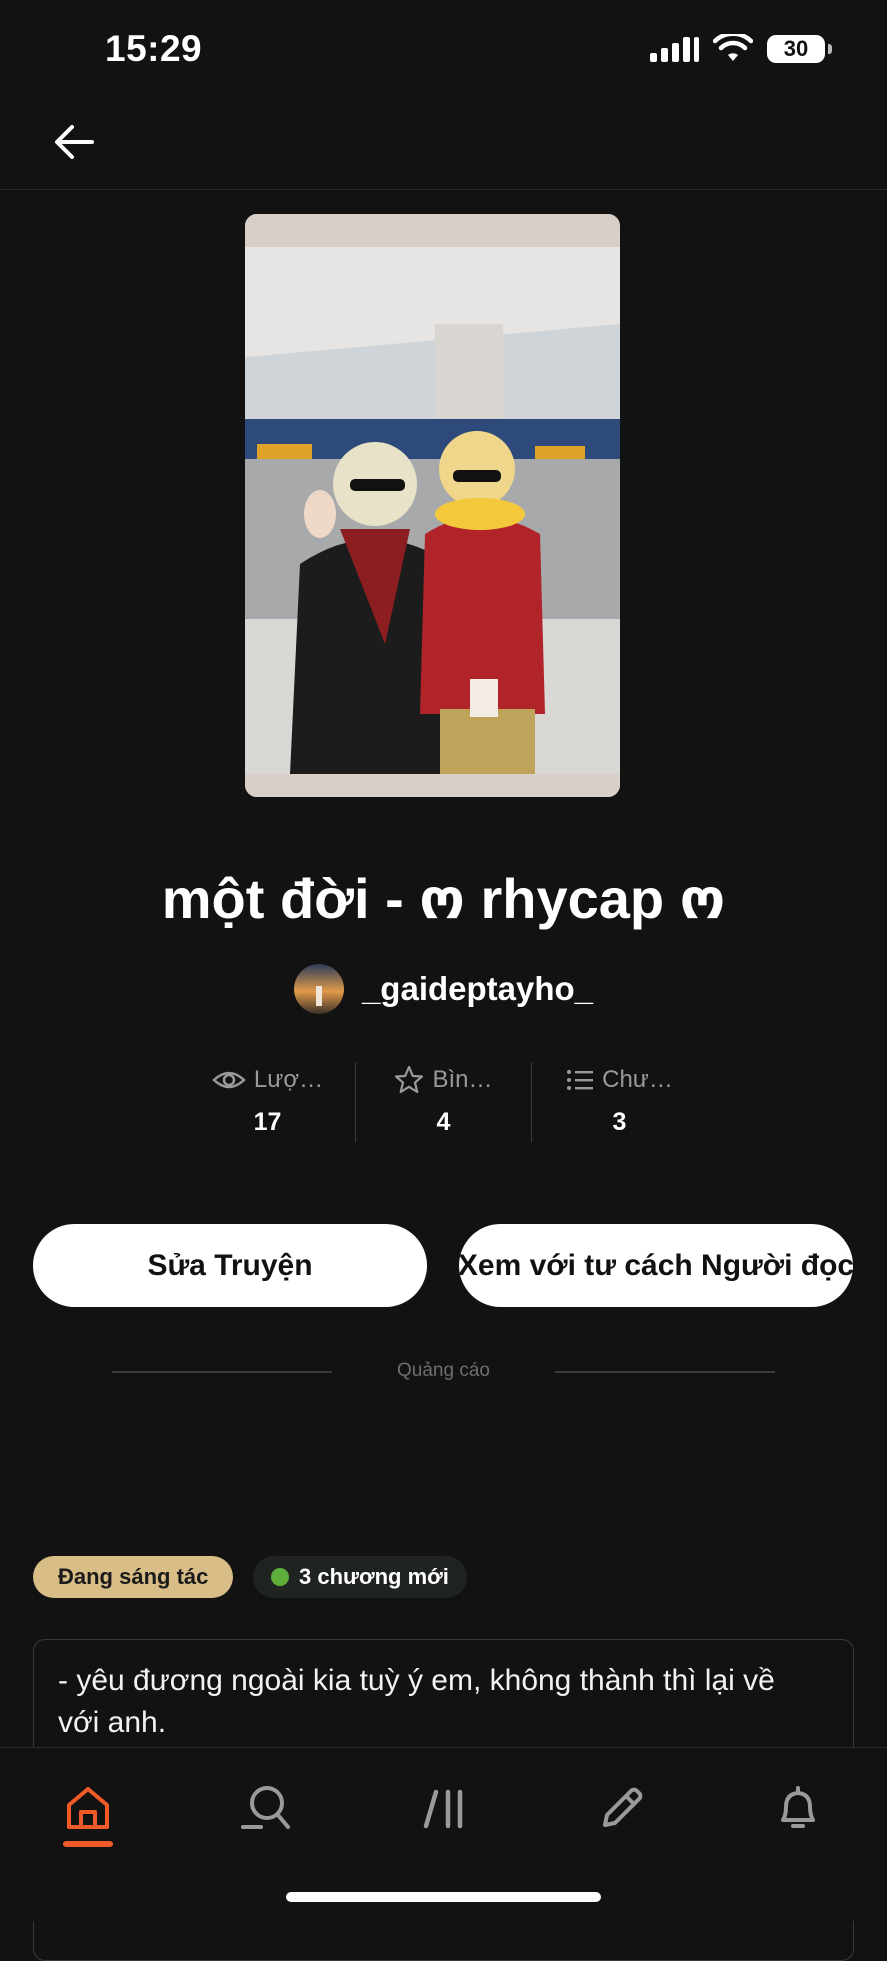 The width and height of the screenshot is (887, 1961). I want to click on stat-votes: Bìn… 4, so click(443, 1102).